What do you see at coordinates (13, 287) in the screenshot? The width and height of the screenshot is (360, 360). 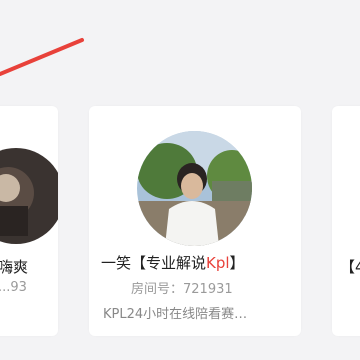 I see `room-number: ...93` at bounding box center [13, 287].